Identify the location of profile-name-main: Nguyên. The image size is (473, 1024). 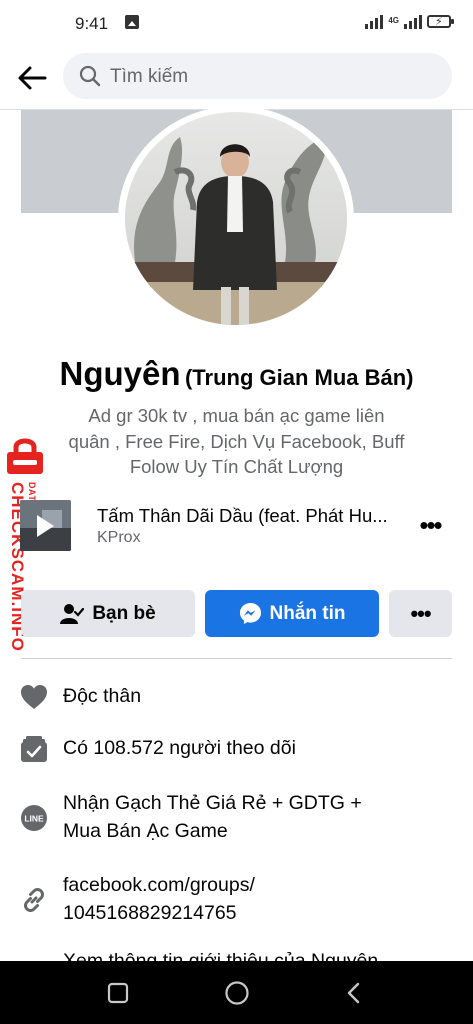
(120, 373).